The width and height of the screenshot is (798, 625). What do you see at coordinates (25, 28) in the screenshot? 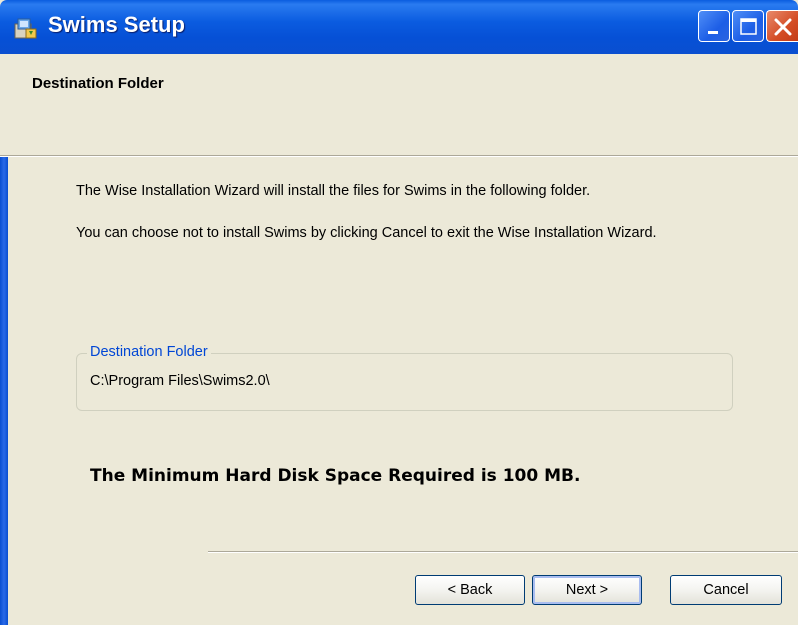
I see `installer-icon` at bounding box center [25, 28].